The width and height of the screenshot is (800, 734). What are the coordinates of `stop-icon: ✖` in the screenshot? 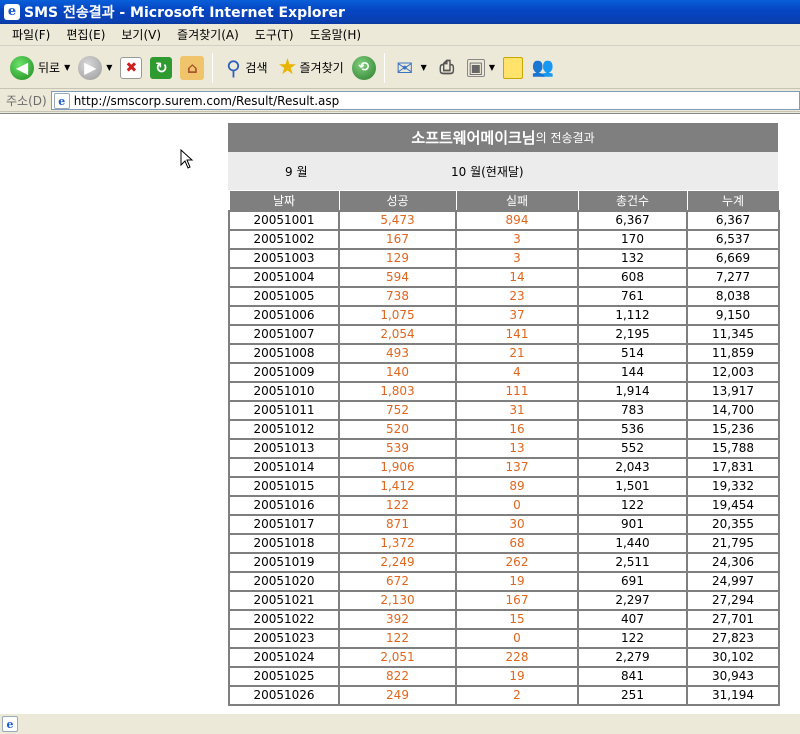 It's located at (131, 67).